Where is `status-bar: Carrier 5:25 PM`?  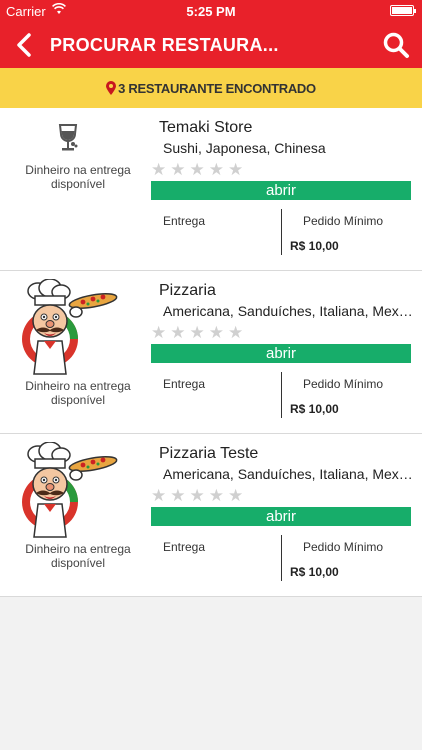 status-bar: Carrier 5:25 PM is located at coordinates (211, 11).